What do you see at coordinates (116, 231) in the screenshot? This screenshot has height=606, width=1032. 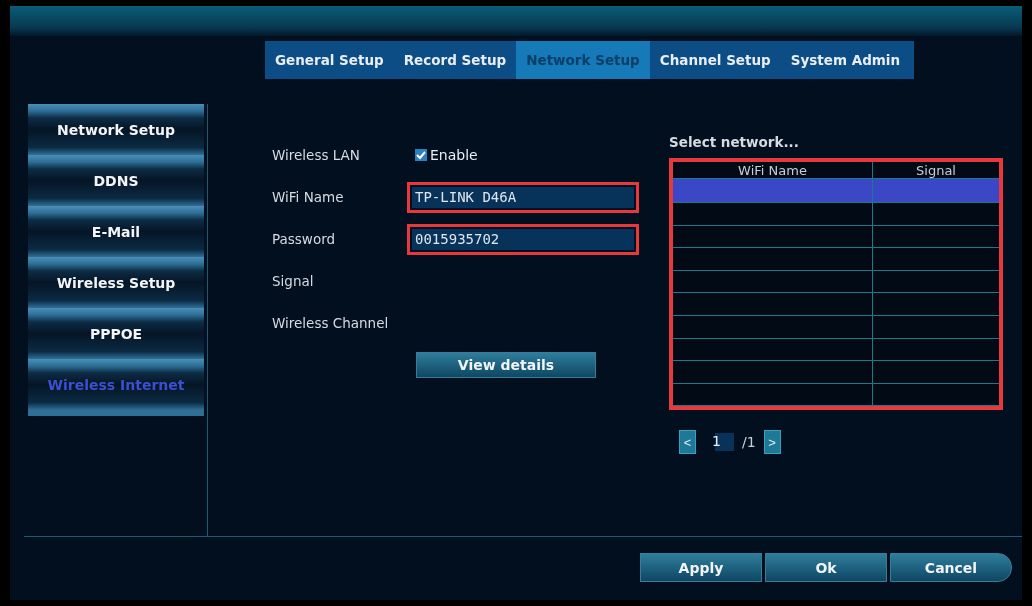 I see `sidebar-item: E-Mail` at bounding box center [116, 231].